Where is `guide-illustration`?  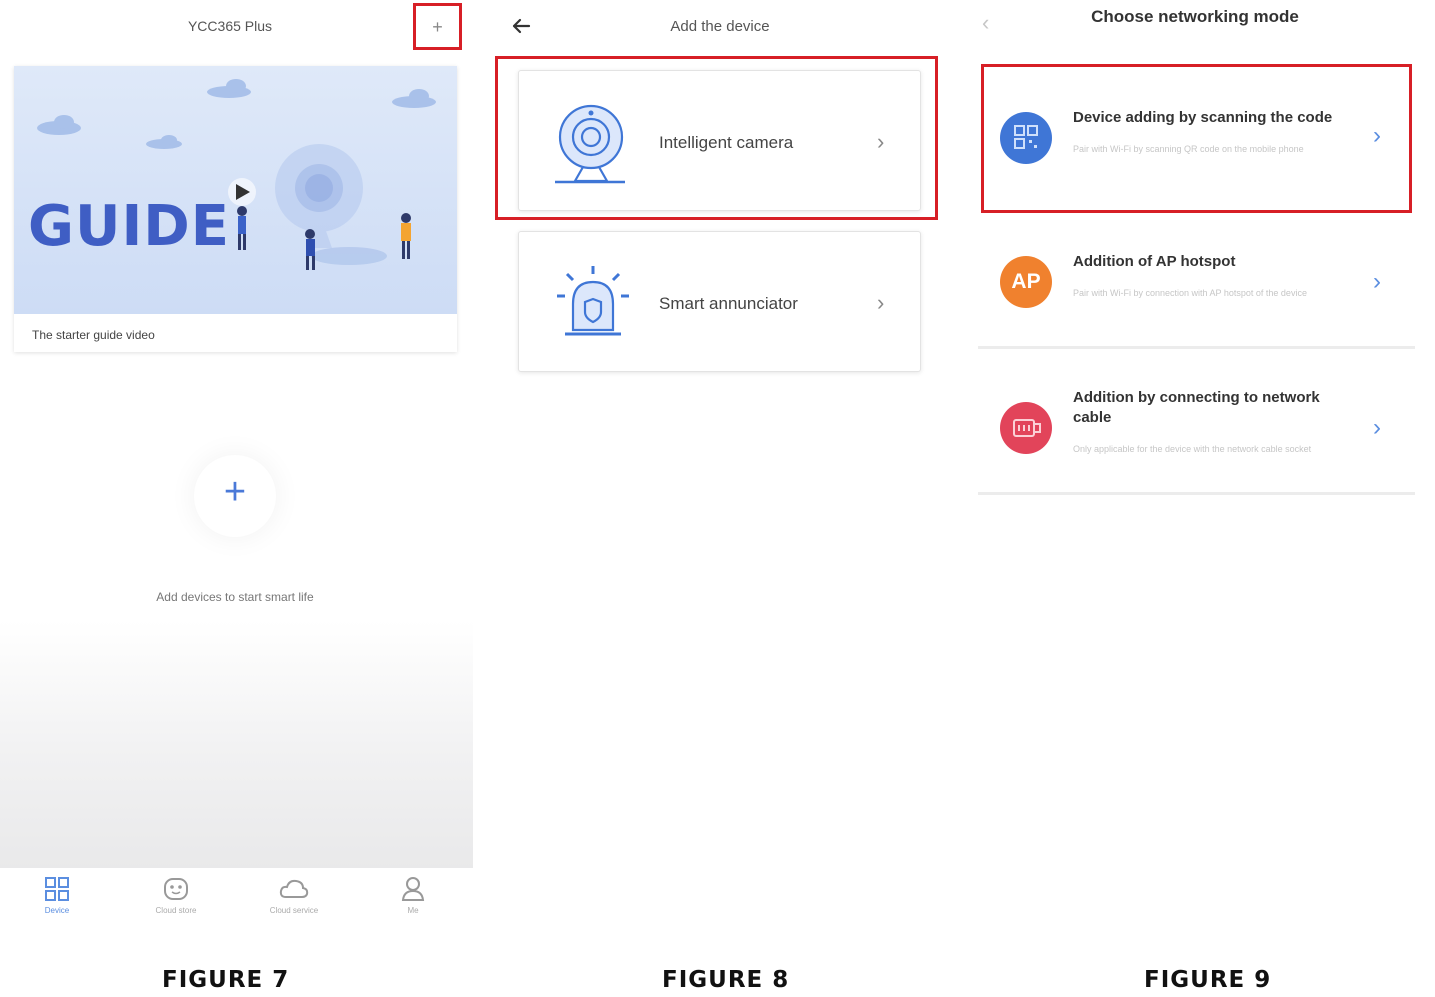
guide-illustration is located at coordinates (236, 174).